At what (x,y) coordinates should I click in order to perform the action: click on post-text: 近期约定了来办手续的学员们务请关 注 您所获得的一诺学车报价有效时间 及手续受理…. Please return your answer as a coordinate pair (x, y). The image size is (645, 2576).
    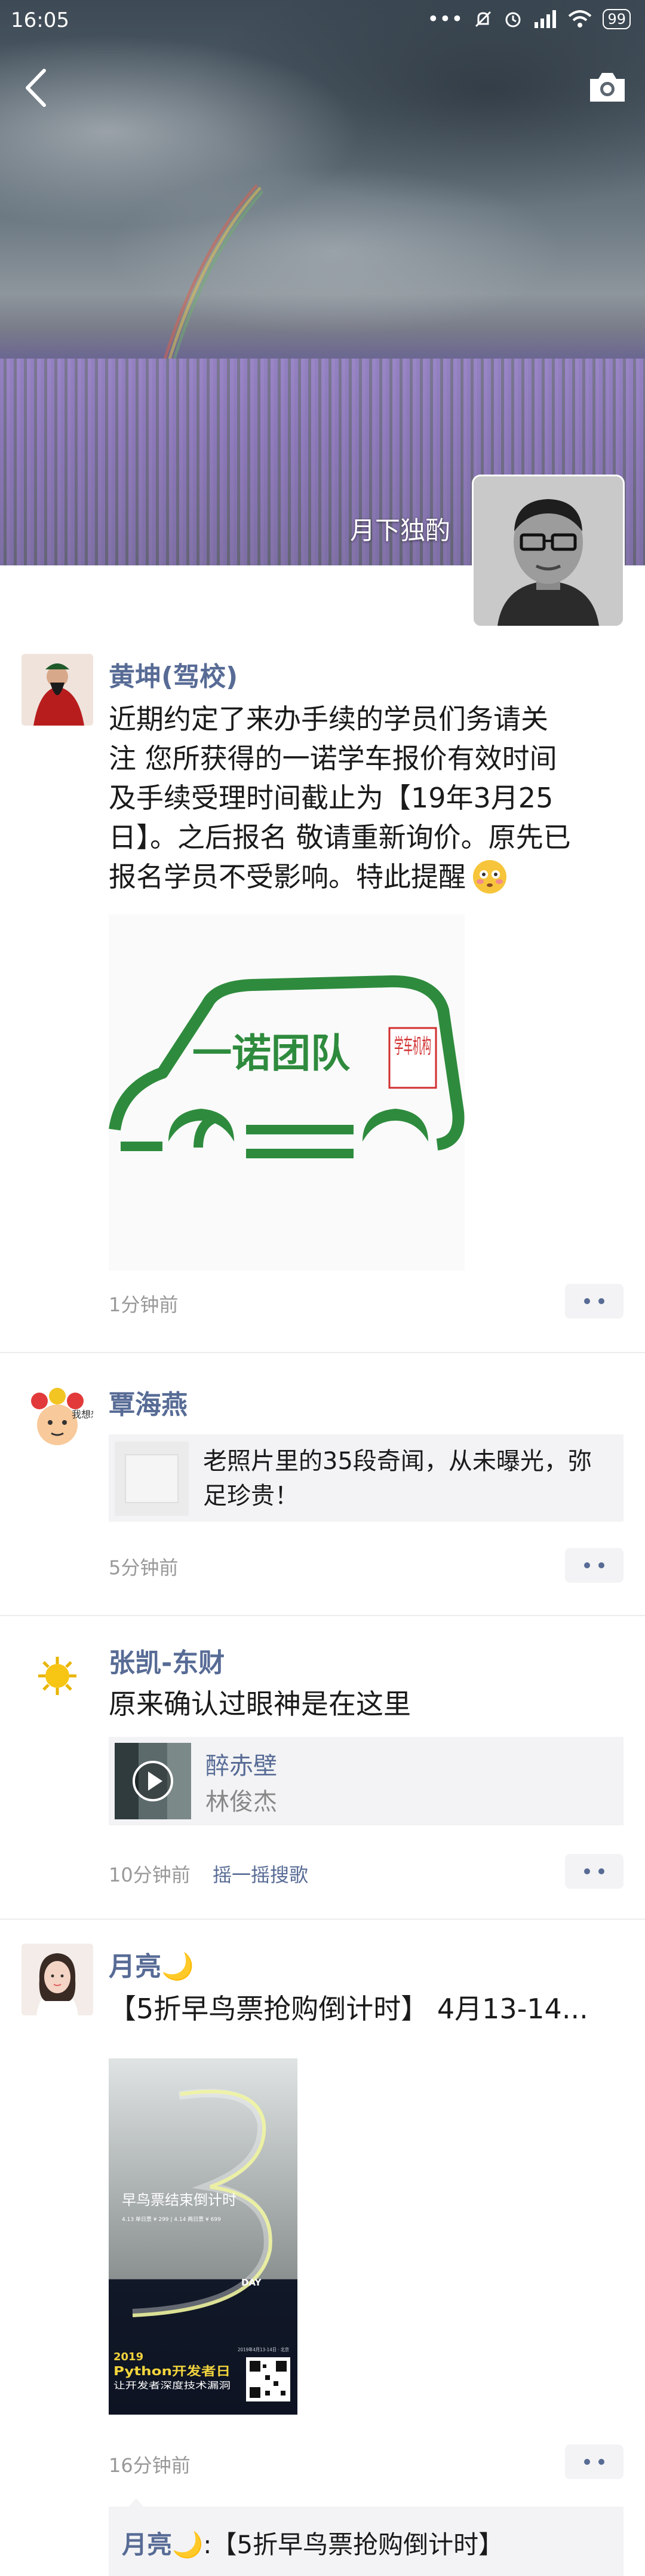
    Looking at the image, I should click on (365, 798).